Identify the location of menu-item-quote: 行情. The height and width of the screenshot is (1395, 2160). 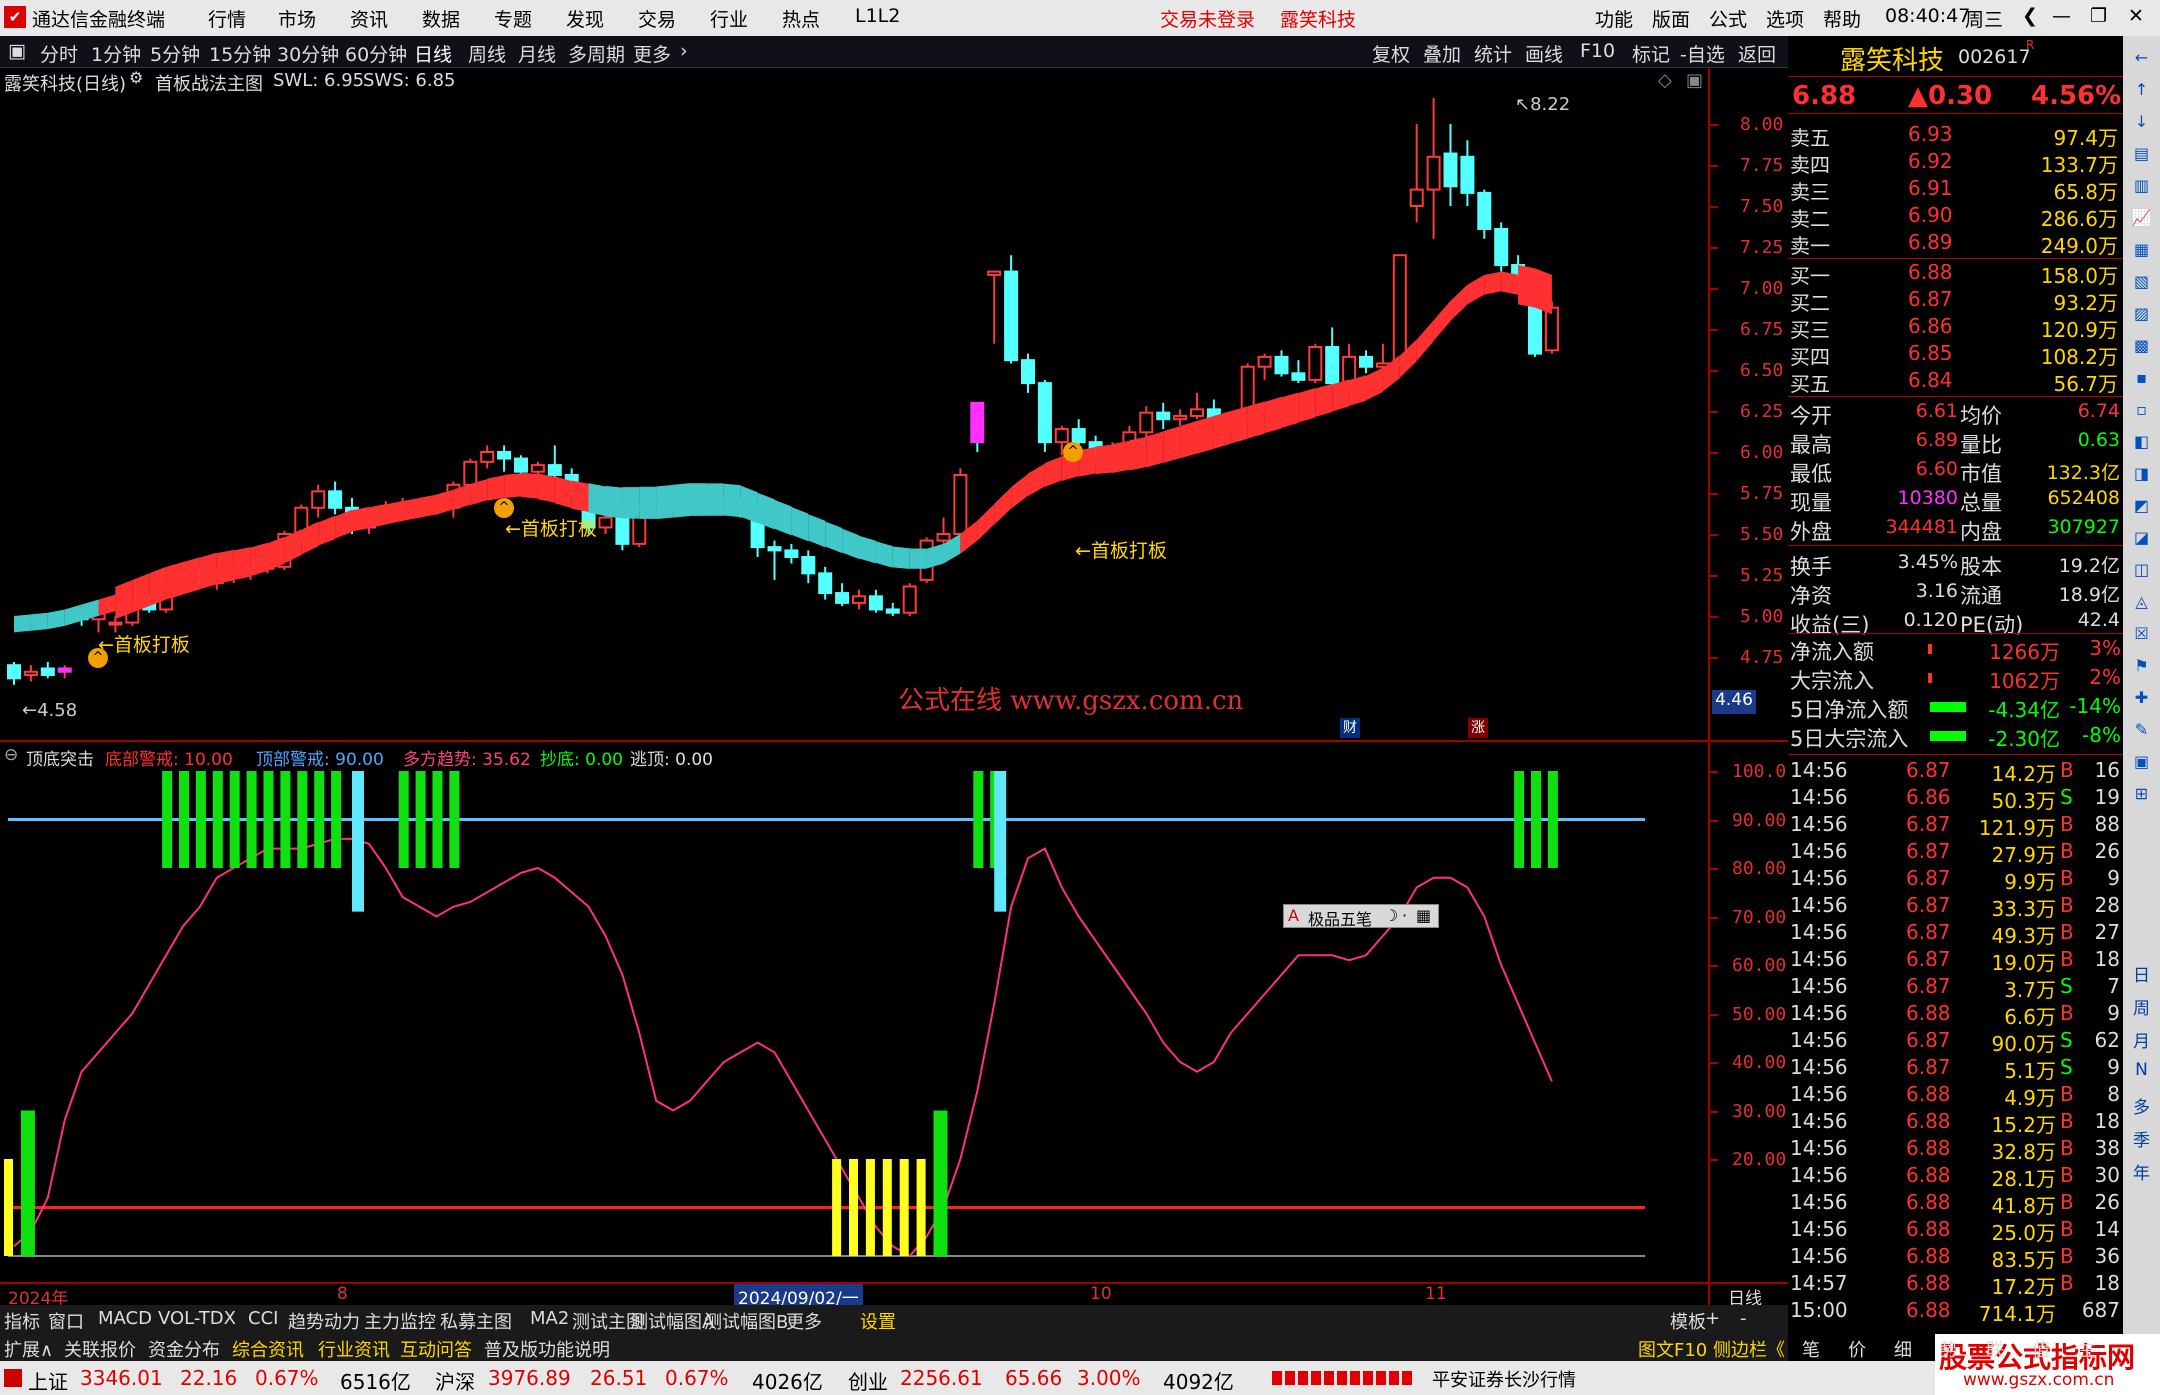
(227, 18).